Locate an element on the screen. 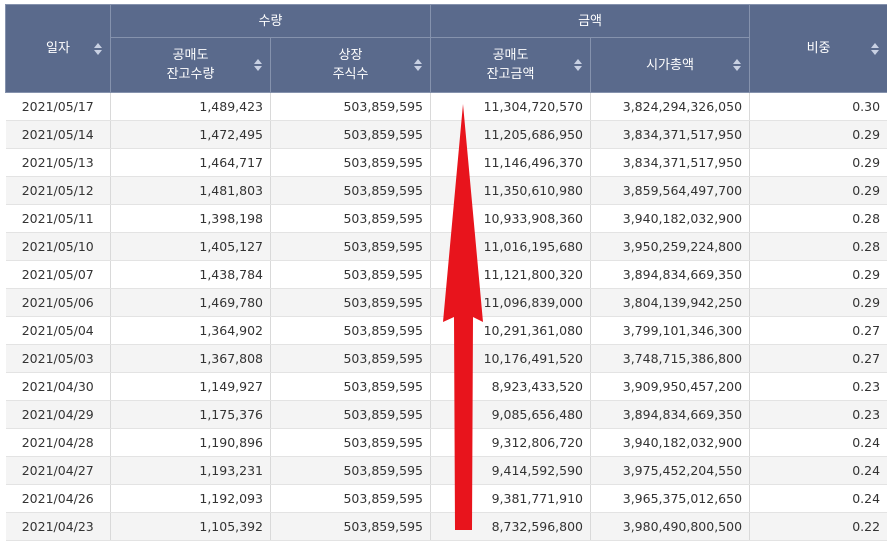 This screenshot has width=887, height=547. cell-date: 2021/04/27 is located at coordinates (58, 470).